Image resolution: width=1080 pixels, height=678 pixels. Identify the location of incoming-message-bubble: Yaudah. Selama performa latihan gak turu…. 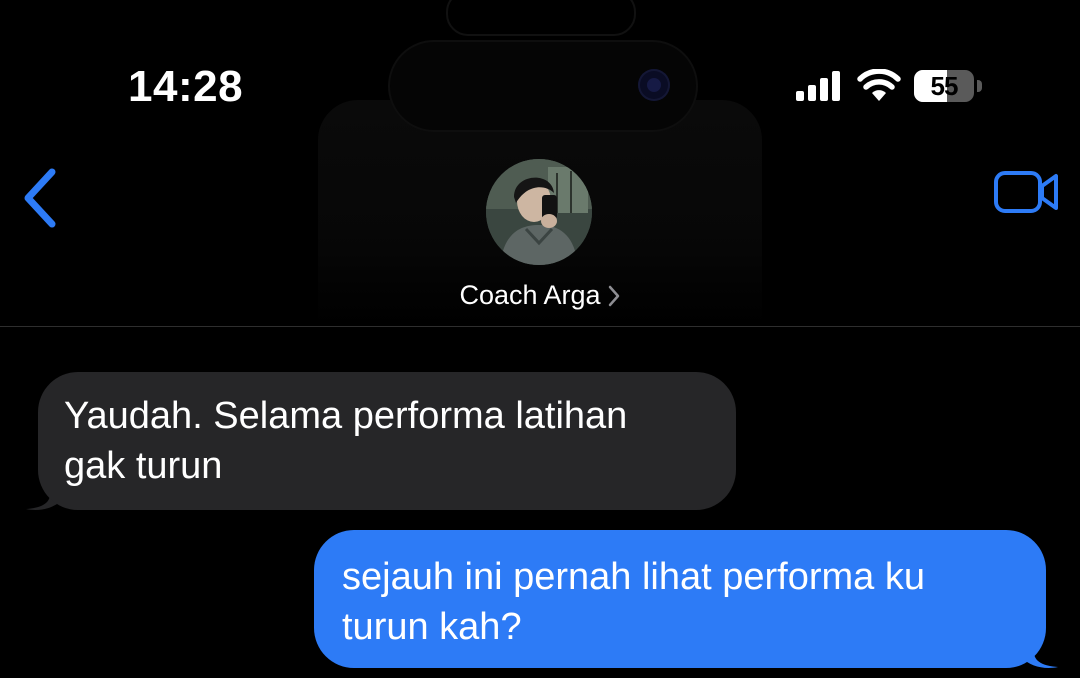
(387, 441).